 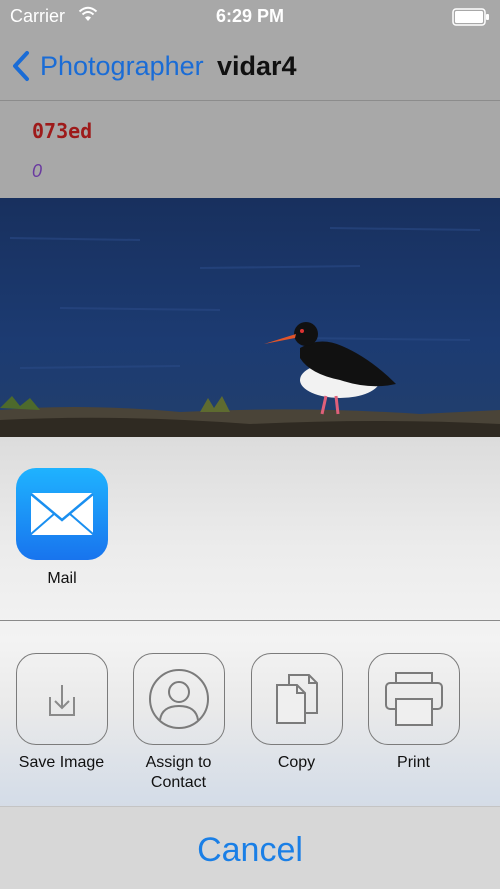 What do you see at coordinates (21, 66) in the screenshot?
I see `chevron-left-icon` at bounding box center [21, 66].